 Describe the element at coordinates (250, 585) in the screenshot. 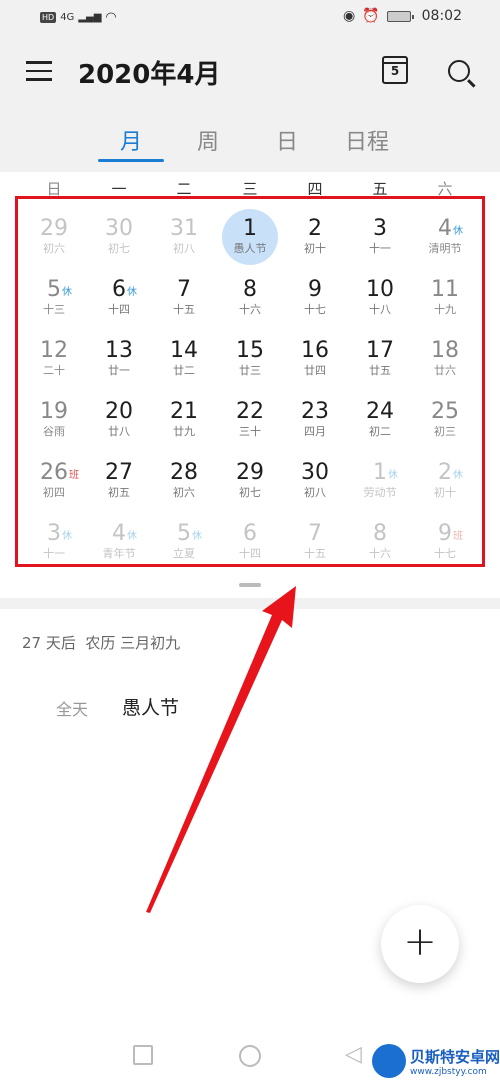

I see `drag-handle` at that location.